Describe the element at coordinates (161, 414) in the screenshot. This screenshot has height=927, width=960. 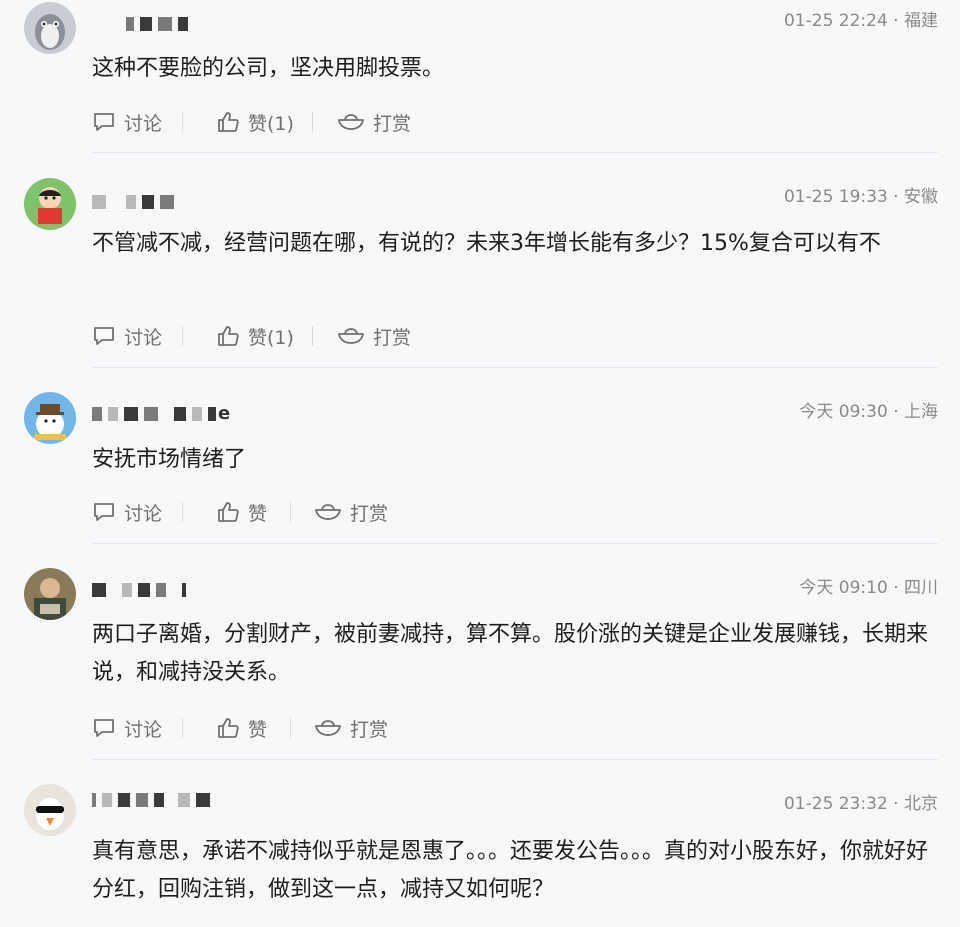
I see `username-masked: e` at that location.